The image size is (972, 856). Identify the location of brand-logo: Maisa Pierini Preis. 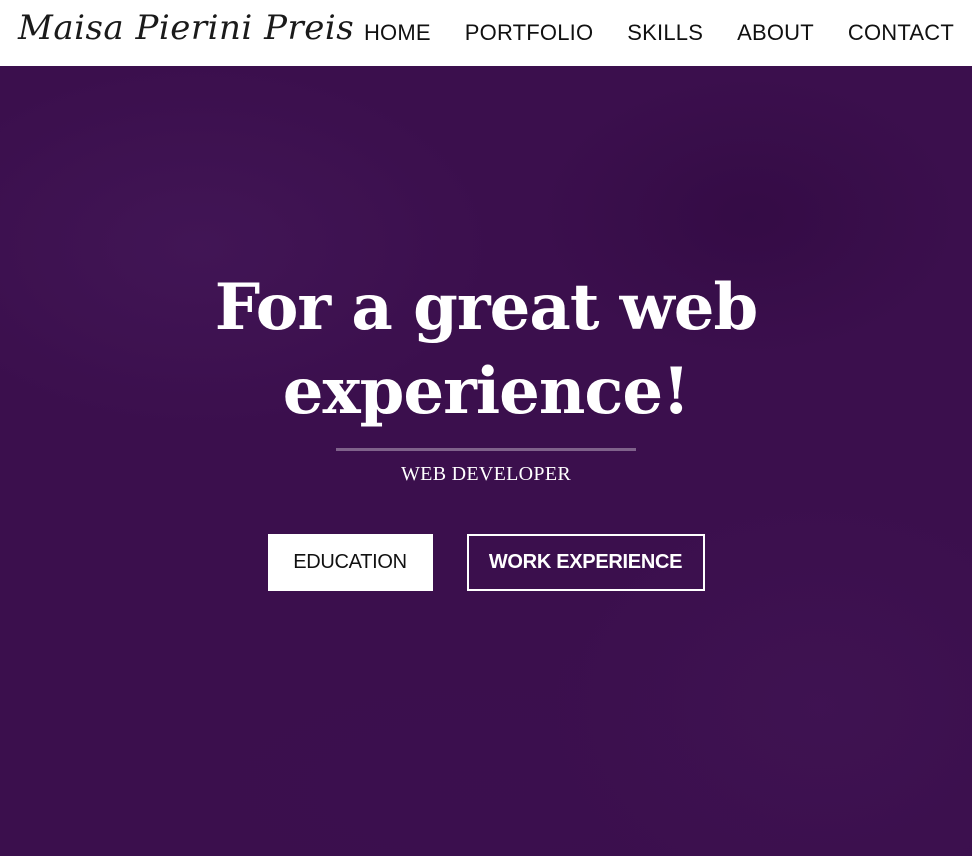
(186, 28).